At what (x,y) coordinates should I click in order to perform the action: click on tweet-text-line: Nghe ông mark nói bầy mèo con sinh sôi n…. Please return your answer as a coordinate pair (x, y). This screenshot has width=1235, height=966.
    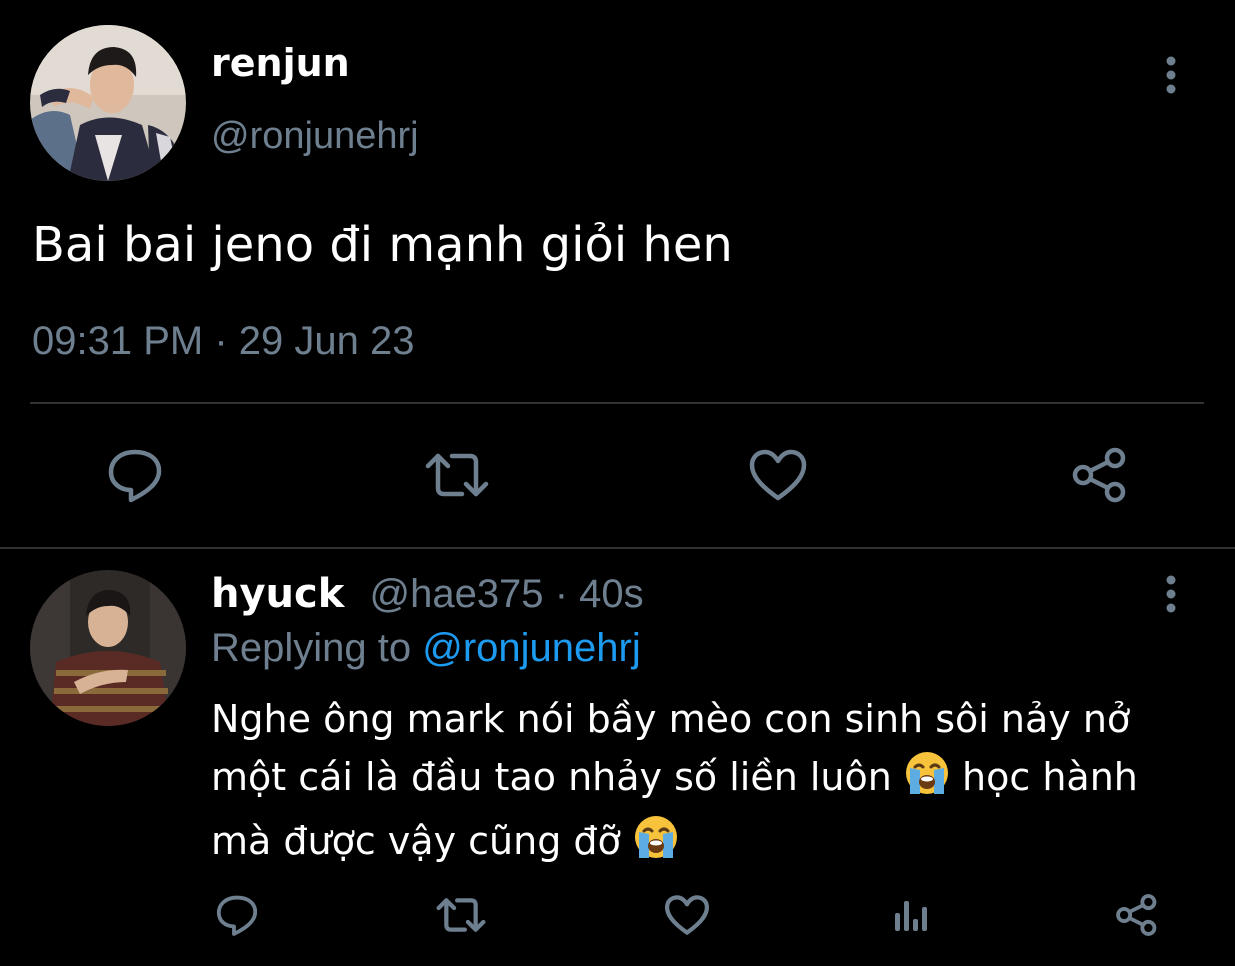
    Looking at the image, I should click on (671, 719).